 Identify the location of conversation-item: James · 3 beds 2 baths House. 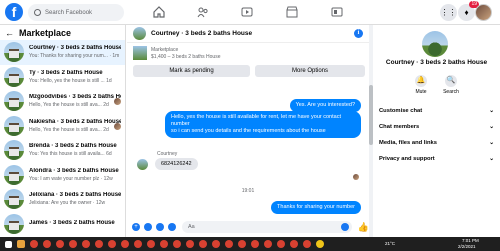
(62, 224).